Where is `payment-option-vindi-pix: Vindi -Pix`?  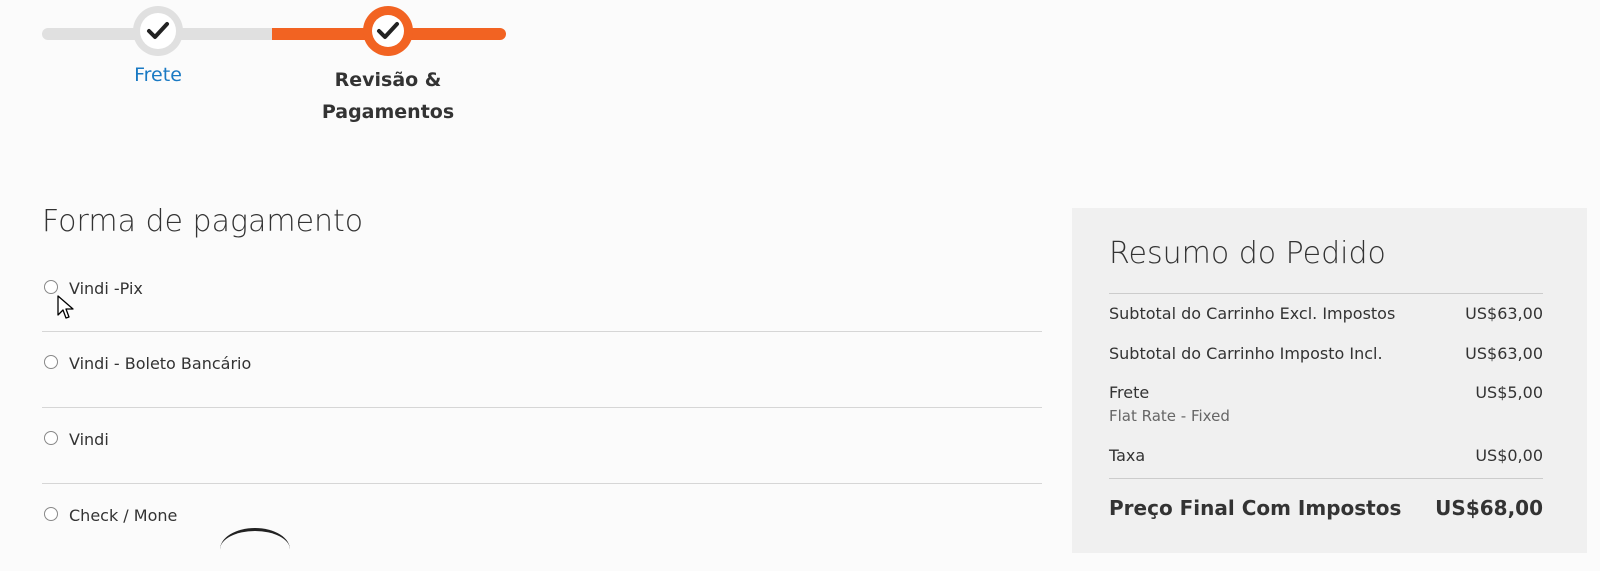 payment-option-vindi-pix: Vindi -Pix is located at coordinates (542, 294).